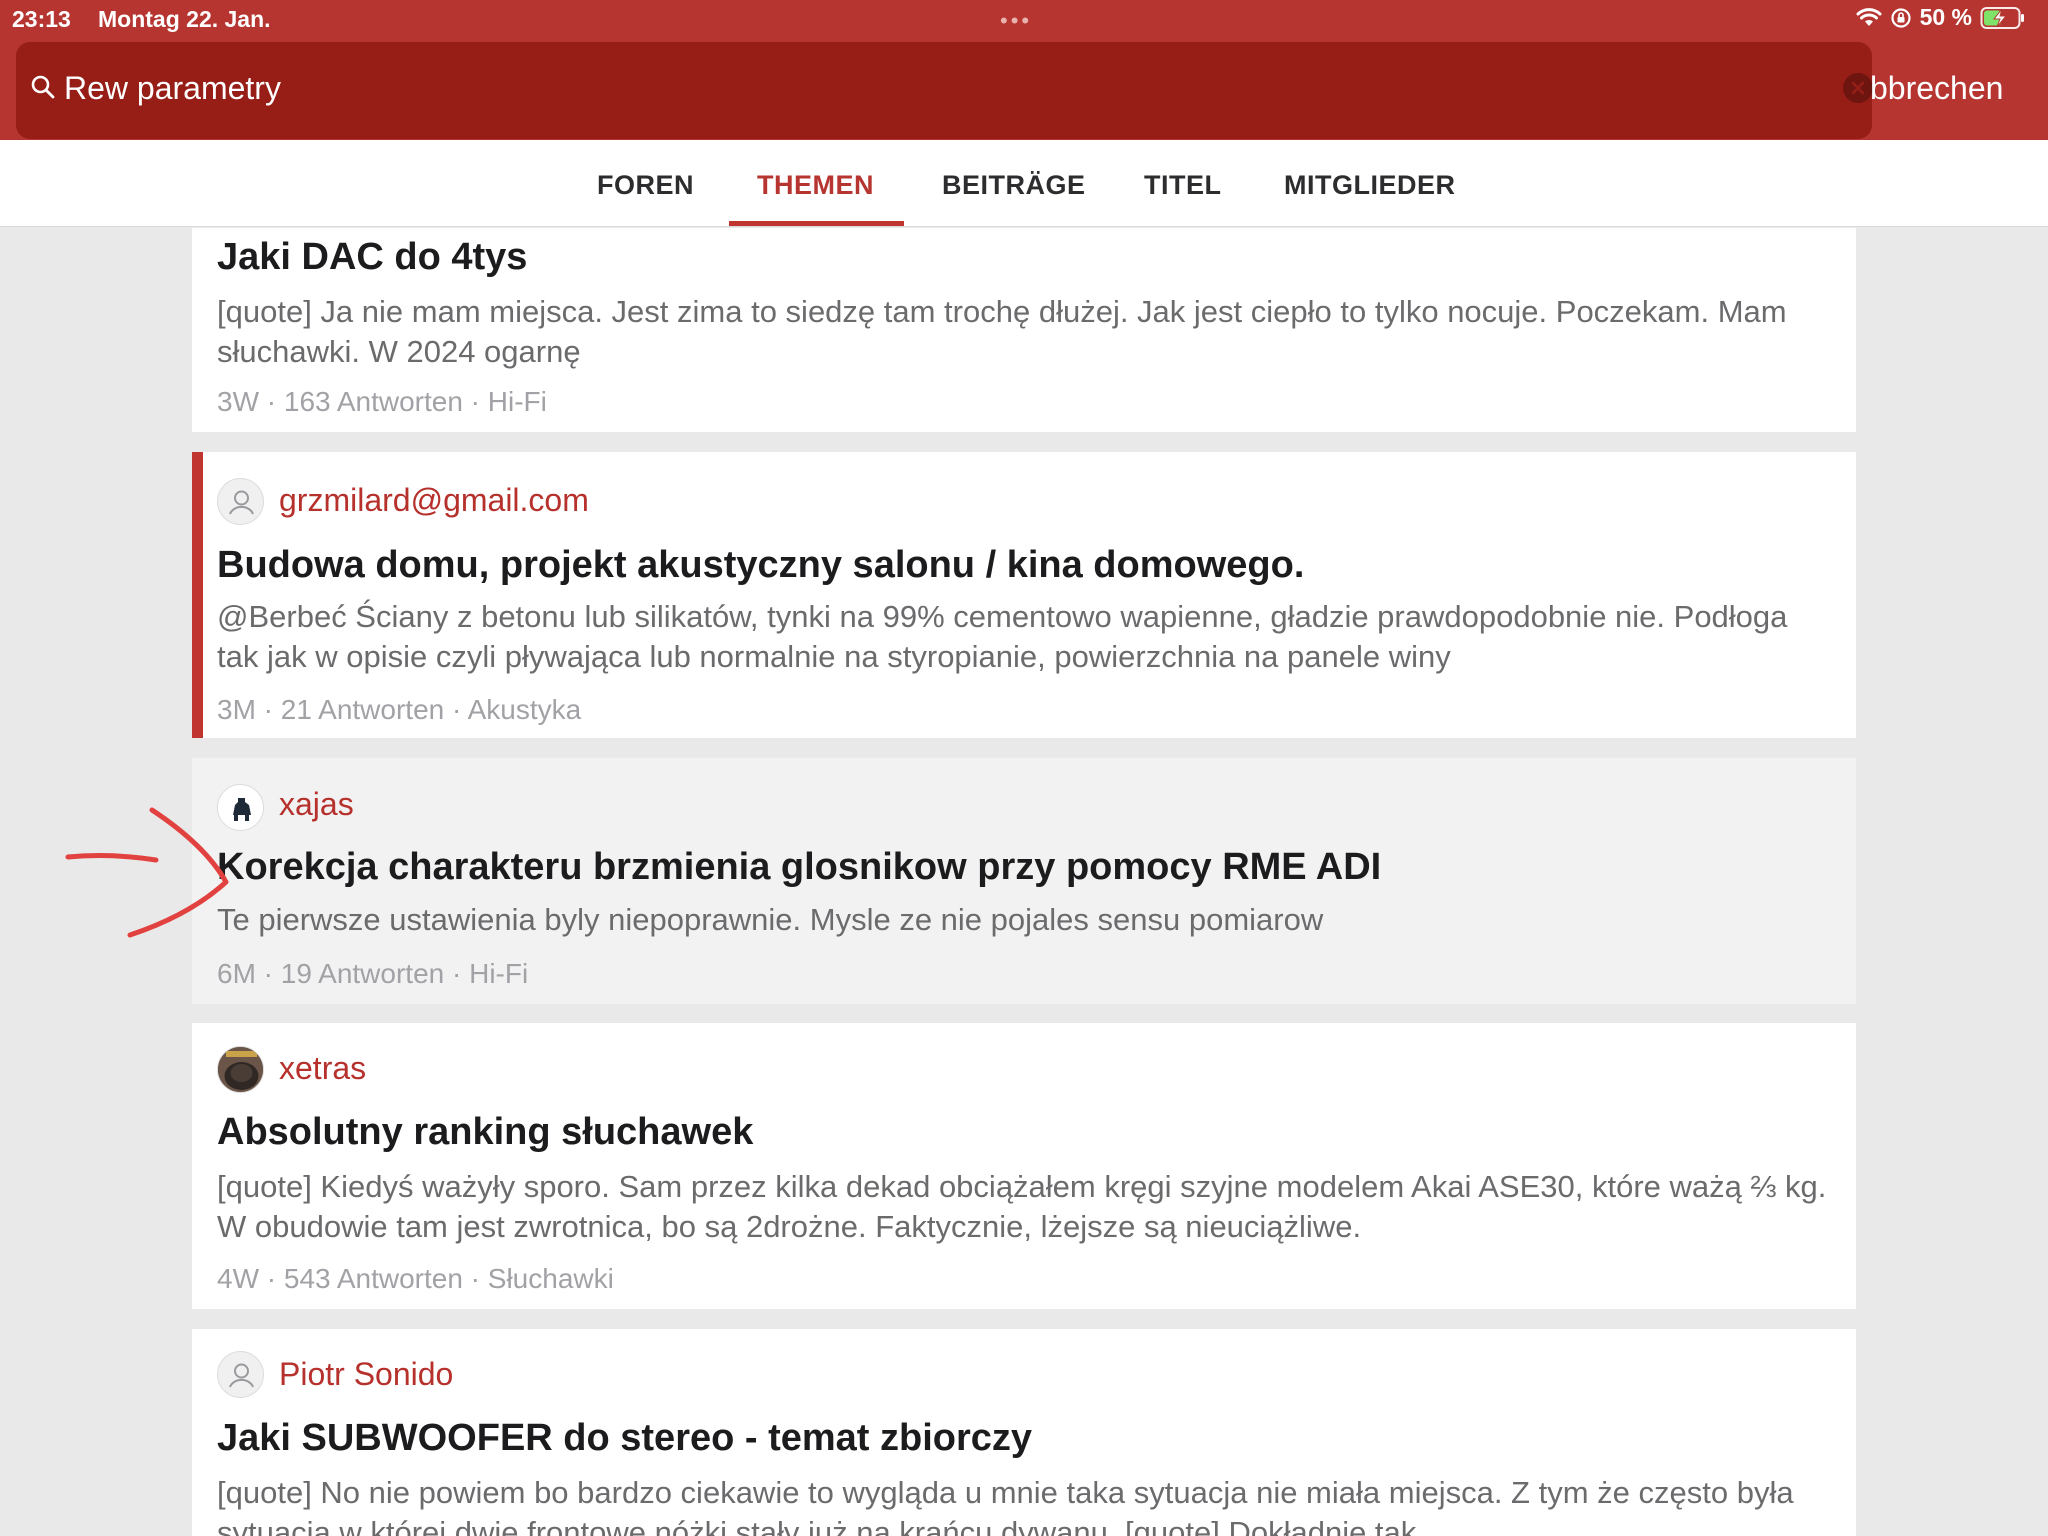 This screenshot has width=2048, height=1536. Describe the element at coordinates (1858, 88) in the screenshot. I see `clear-search-icon` at that location.